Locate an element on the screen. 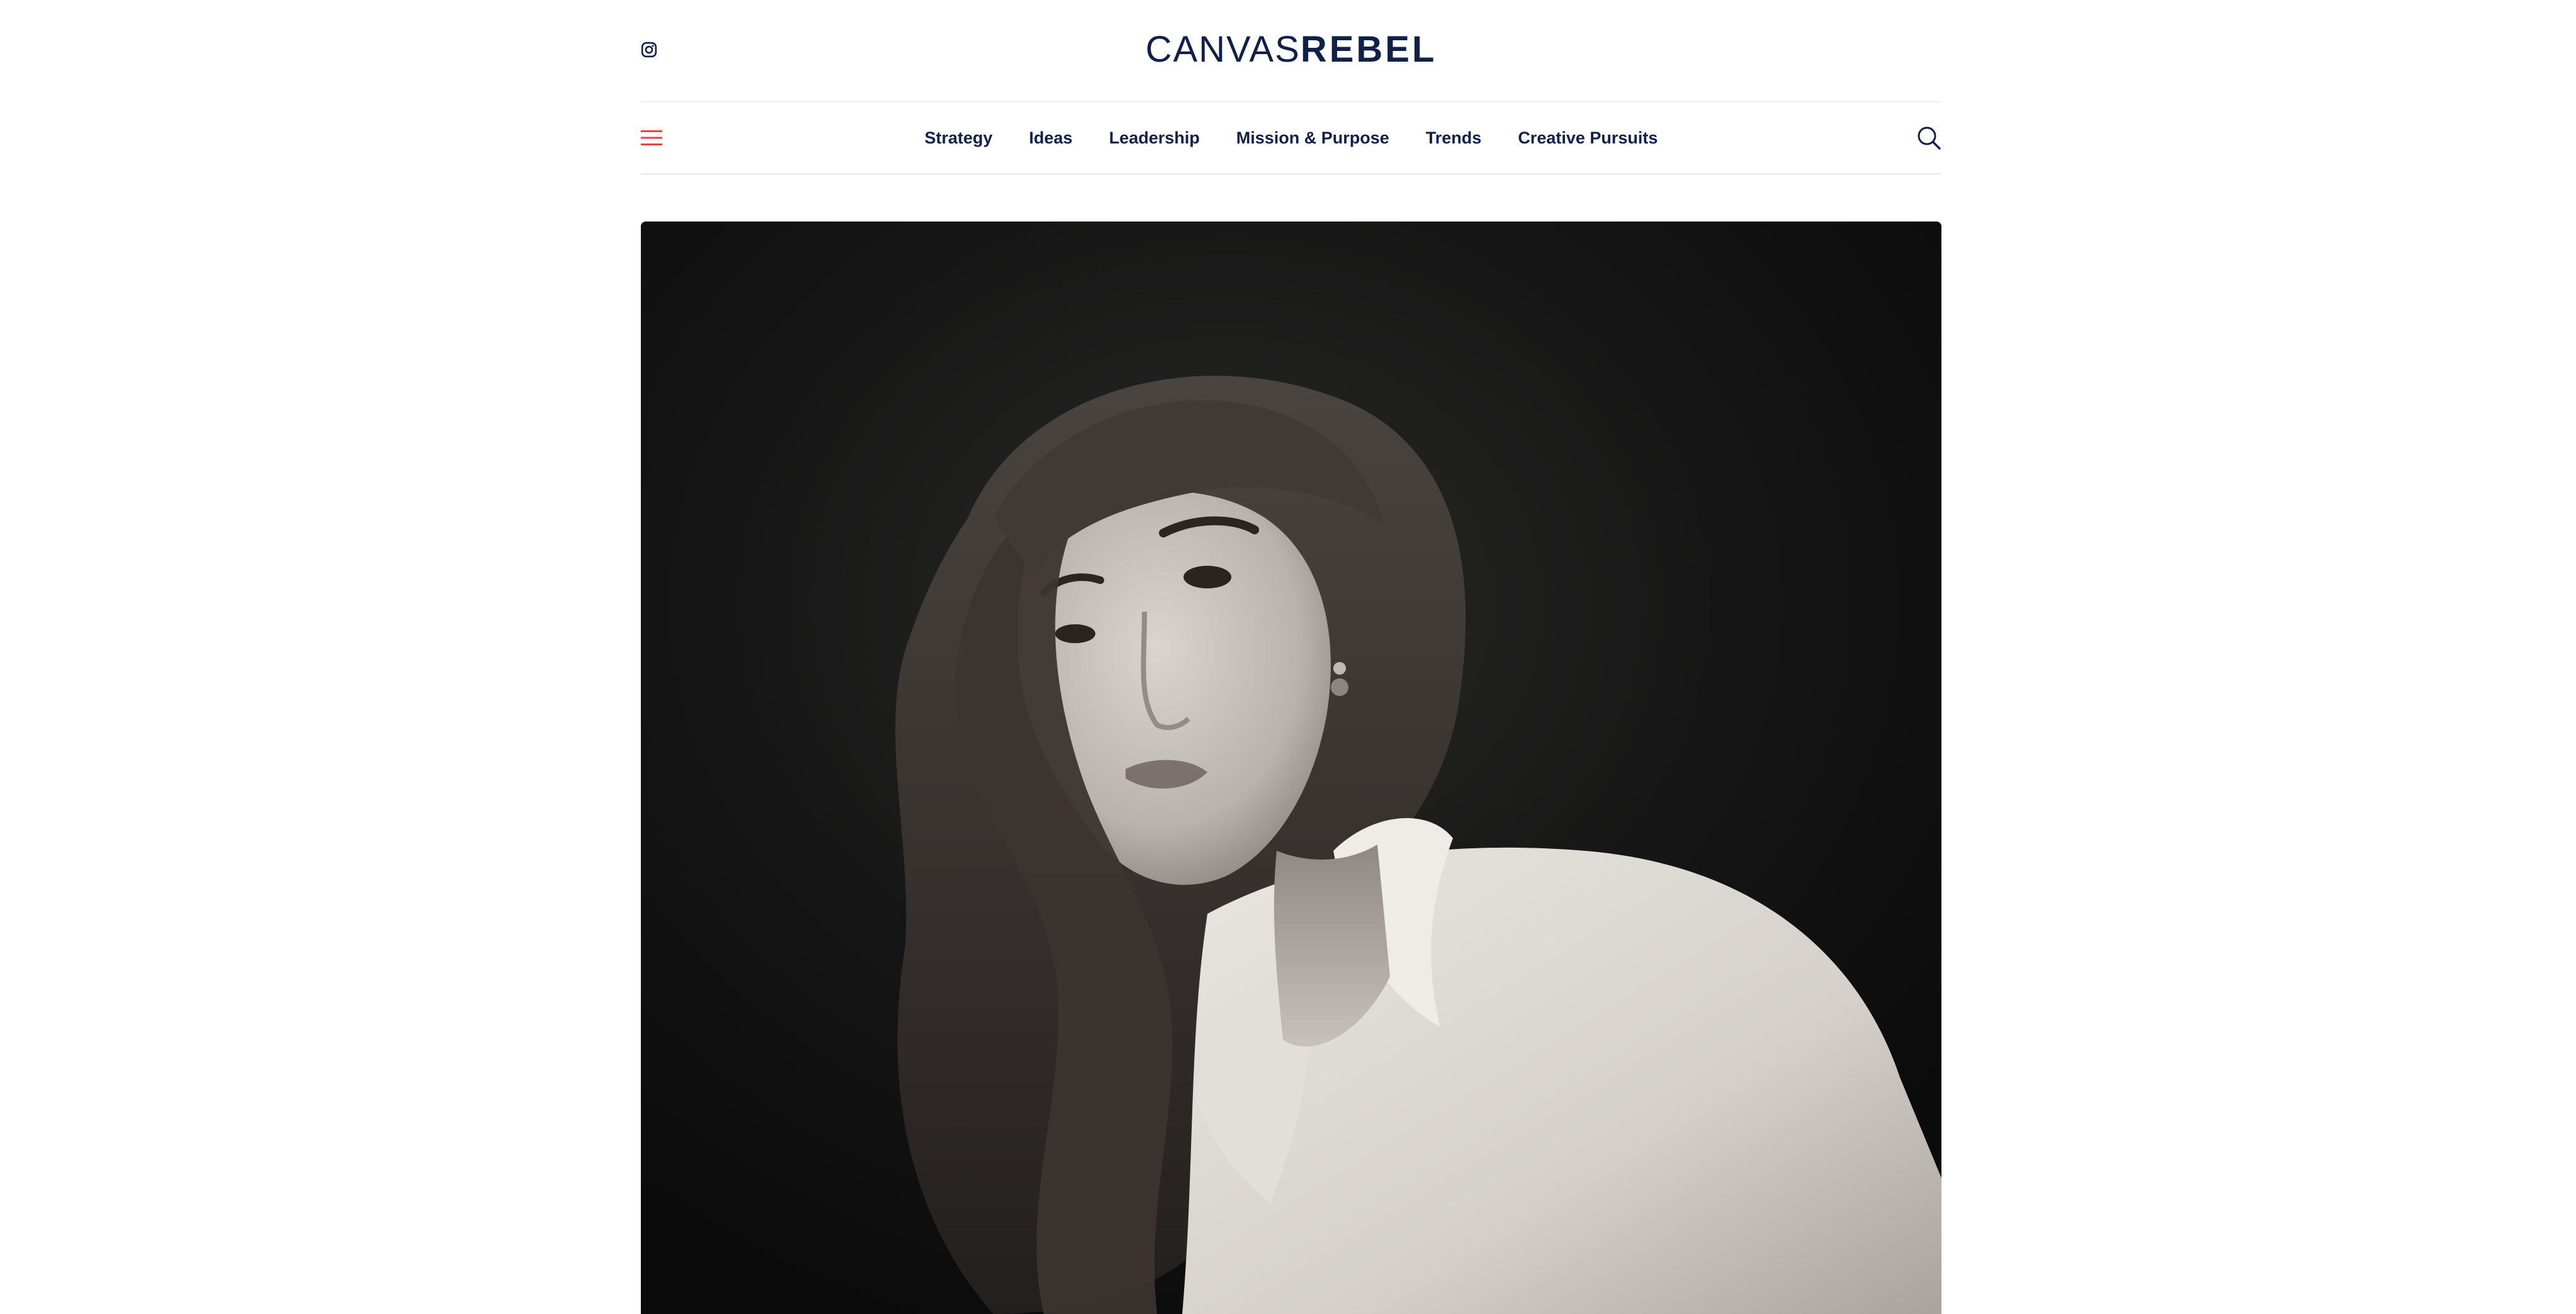 The height and width of the screenshot is (1314, 2576). nav-item-trends: Trends is located at coordinates (1454, 138).